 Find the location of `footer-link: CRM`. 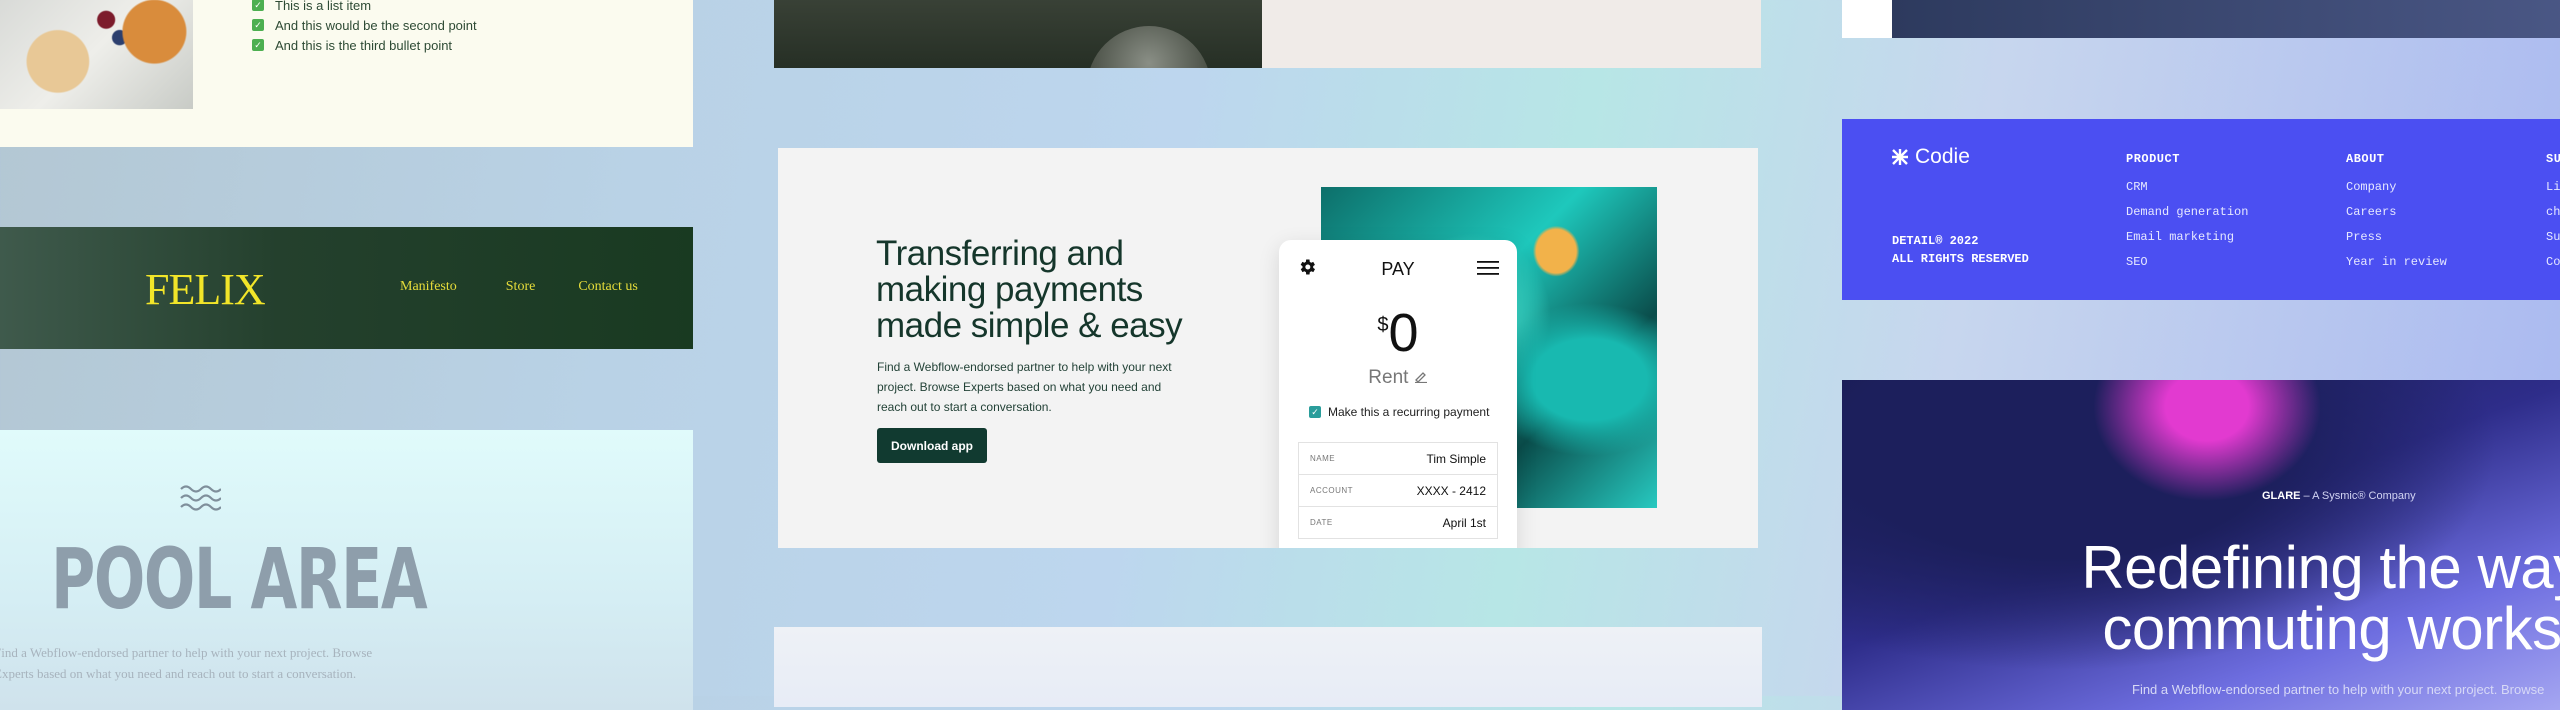

footer-link: CRM is located at coordinates (2187, 187).